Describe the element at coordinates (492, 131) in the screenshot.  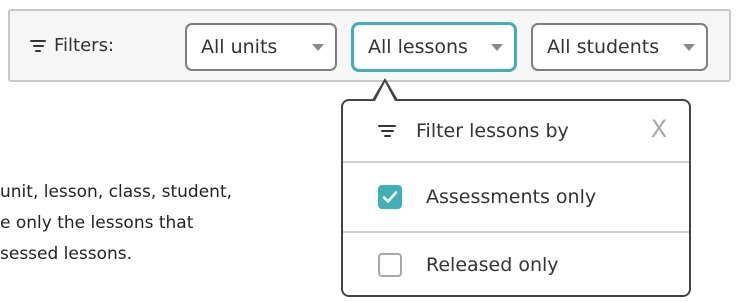
I see `popover-title: Filter lessons by` at that location.